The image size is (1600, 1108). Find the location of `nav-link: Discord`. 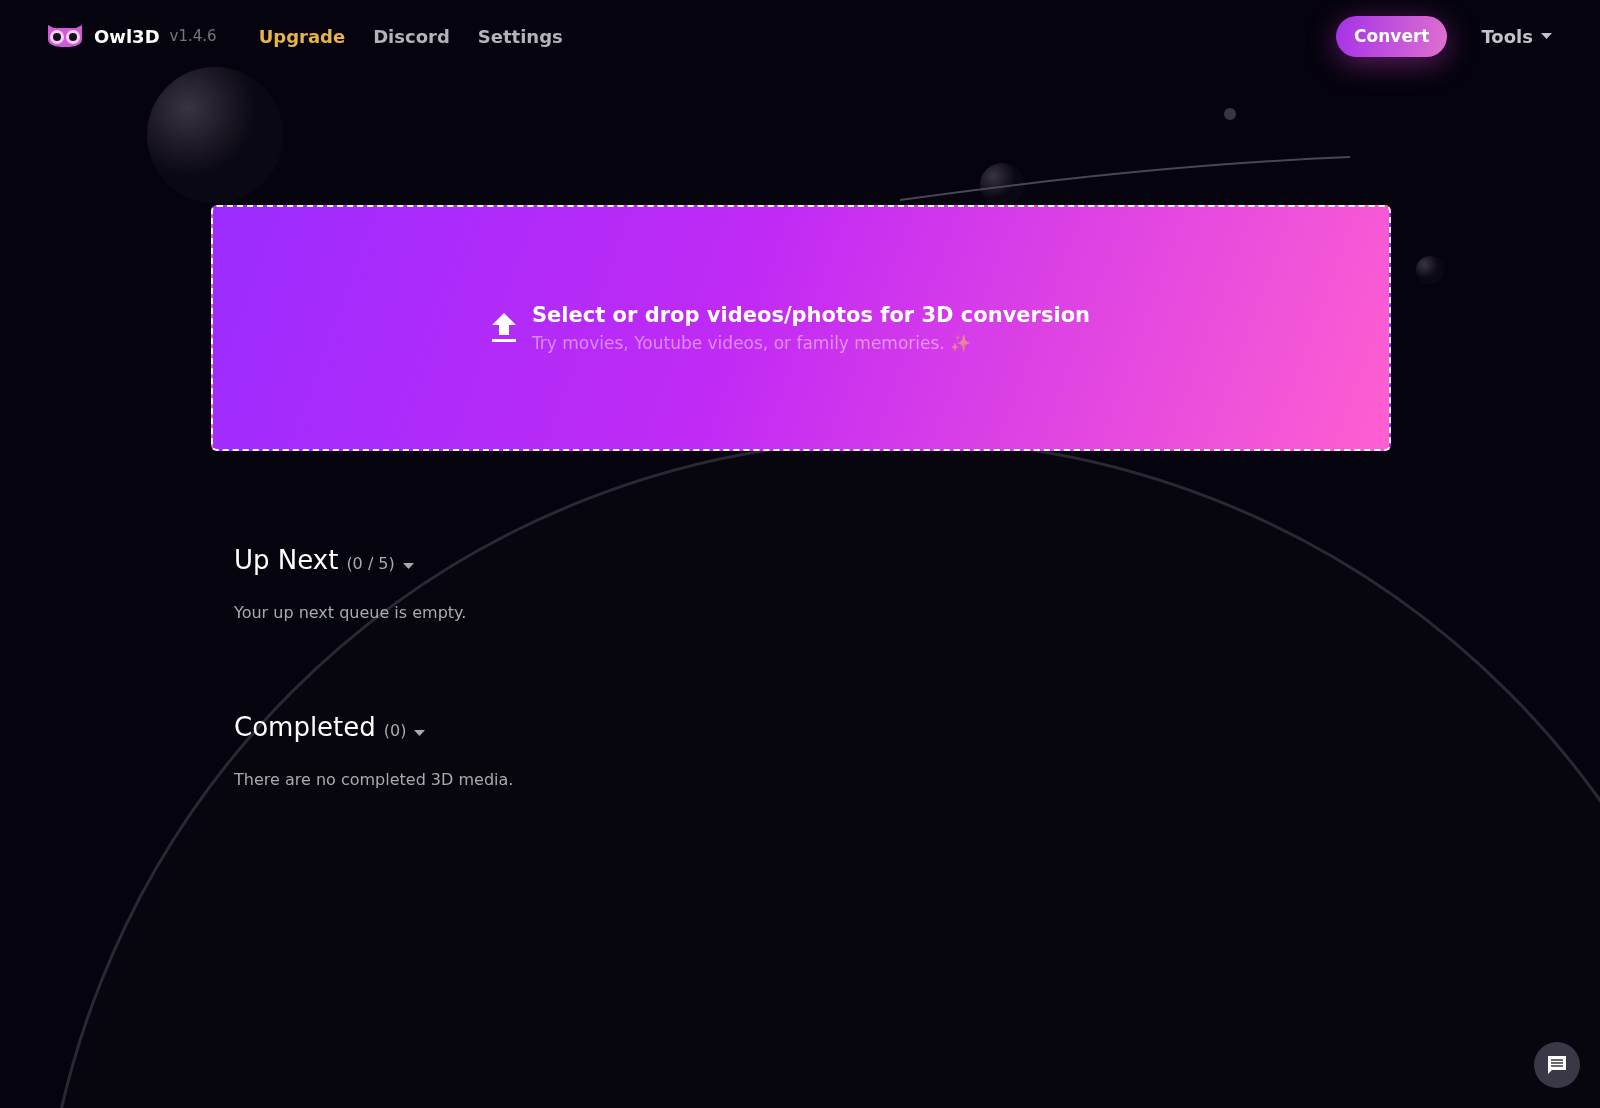

nav-link: Discord is located at coordinates (411, 36).